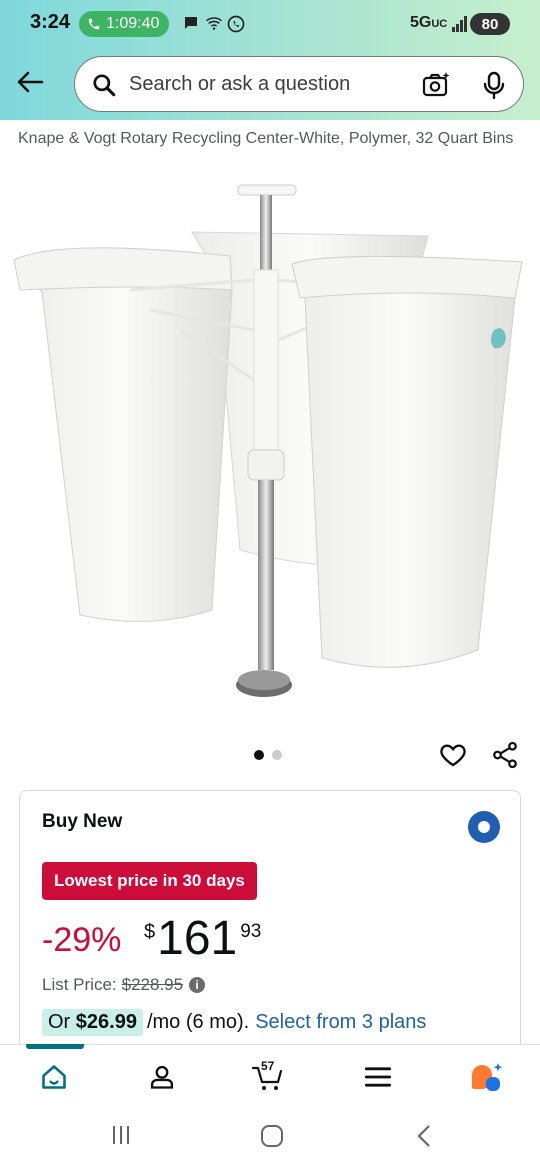 The width and height of the screenshot is (540, 1170). I want to click on network-label: 5GUC, so click(429, 22).